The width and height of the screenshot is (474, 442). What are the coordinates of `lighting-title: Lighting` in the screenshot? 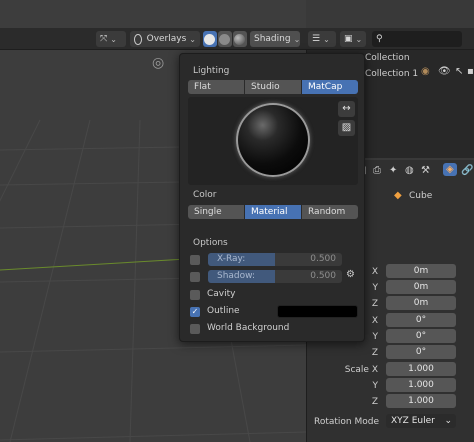 It's located at (211, 71).